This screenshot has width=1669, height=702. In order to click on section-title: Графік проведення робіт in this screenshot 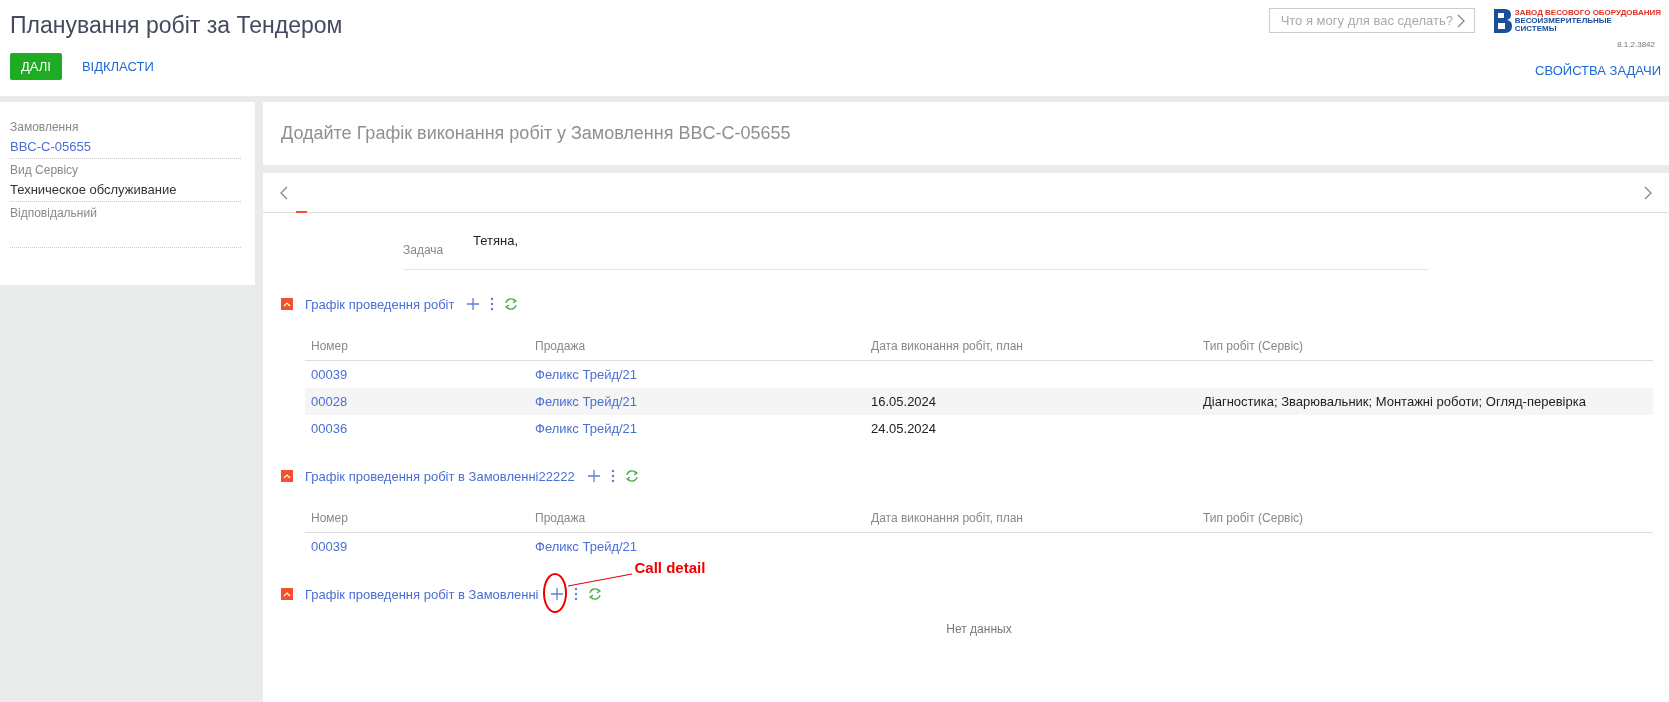, I will do `click(380, 304)`.